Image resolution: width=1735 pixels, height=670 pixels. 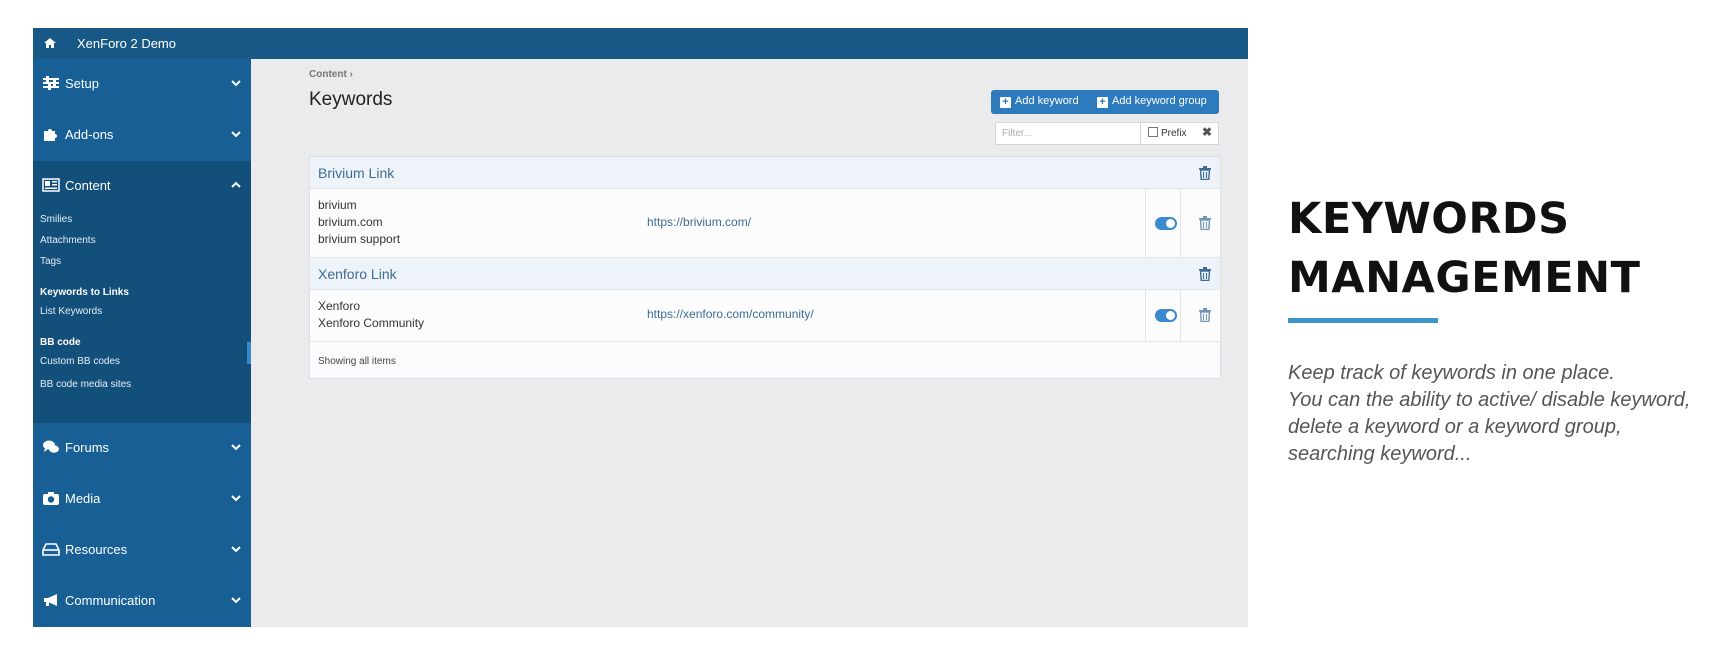 I want to click on nav-resources: Resources, so click(x=142, y=550).